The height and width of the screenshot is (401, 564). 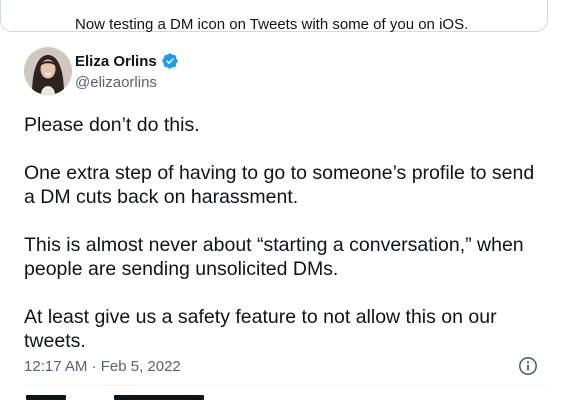 I want to click on engagement-row-partial, so click(x=124, y=398).